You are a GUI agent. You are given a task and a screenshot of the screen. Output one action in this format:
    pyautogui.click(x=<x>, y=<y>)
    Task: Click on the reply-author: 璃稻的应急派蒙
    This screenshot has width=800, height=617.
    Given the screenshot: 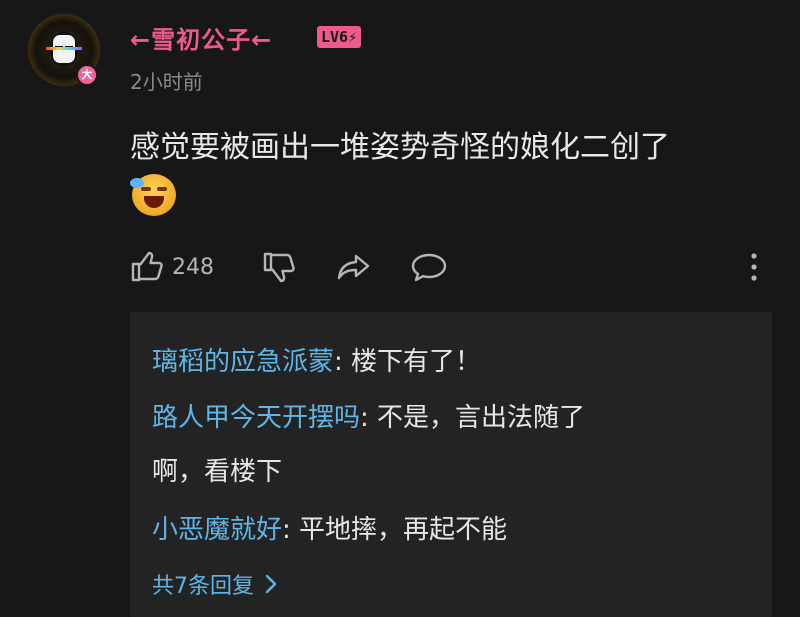 What is the action you would take?
    pyautogui.click(x=243, y=362)
    